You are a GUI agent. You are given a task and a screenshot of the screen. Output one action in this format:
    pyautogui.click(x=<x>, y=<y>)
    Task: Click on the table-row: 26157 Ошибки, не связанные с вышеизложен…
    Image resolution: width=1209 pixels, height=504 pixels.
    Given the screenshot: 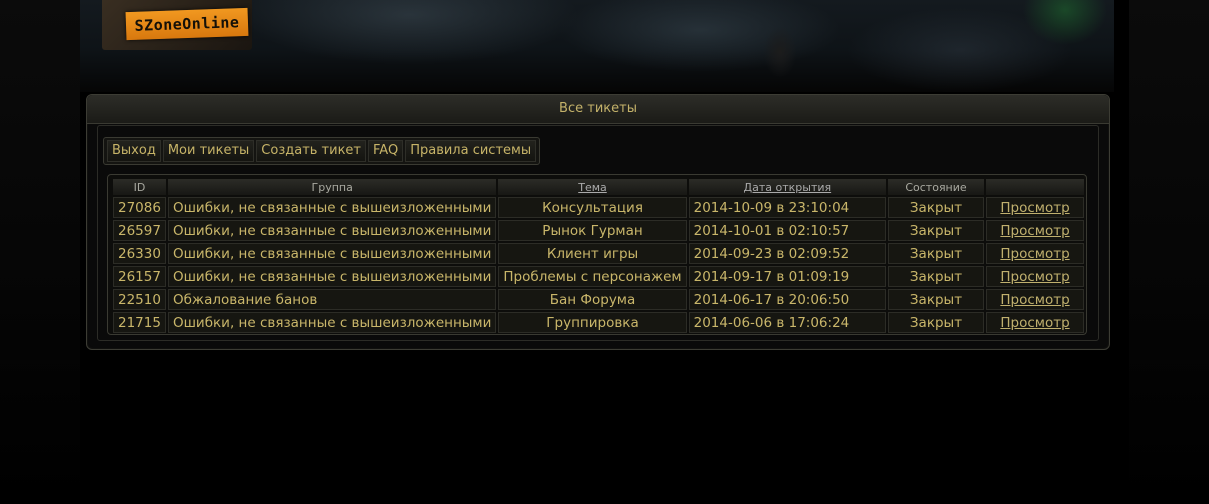 What is the action you would take?
    pyautogui.click(x=598, y=276)
    